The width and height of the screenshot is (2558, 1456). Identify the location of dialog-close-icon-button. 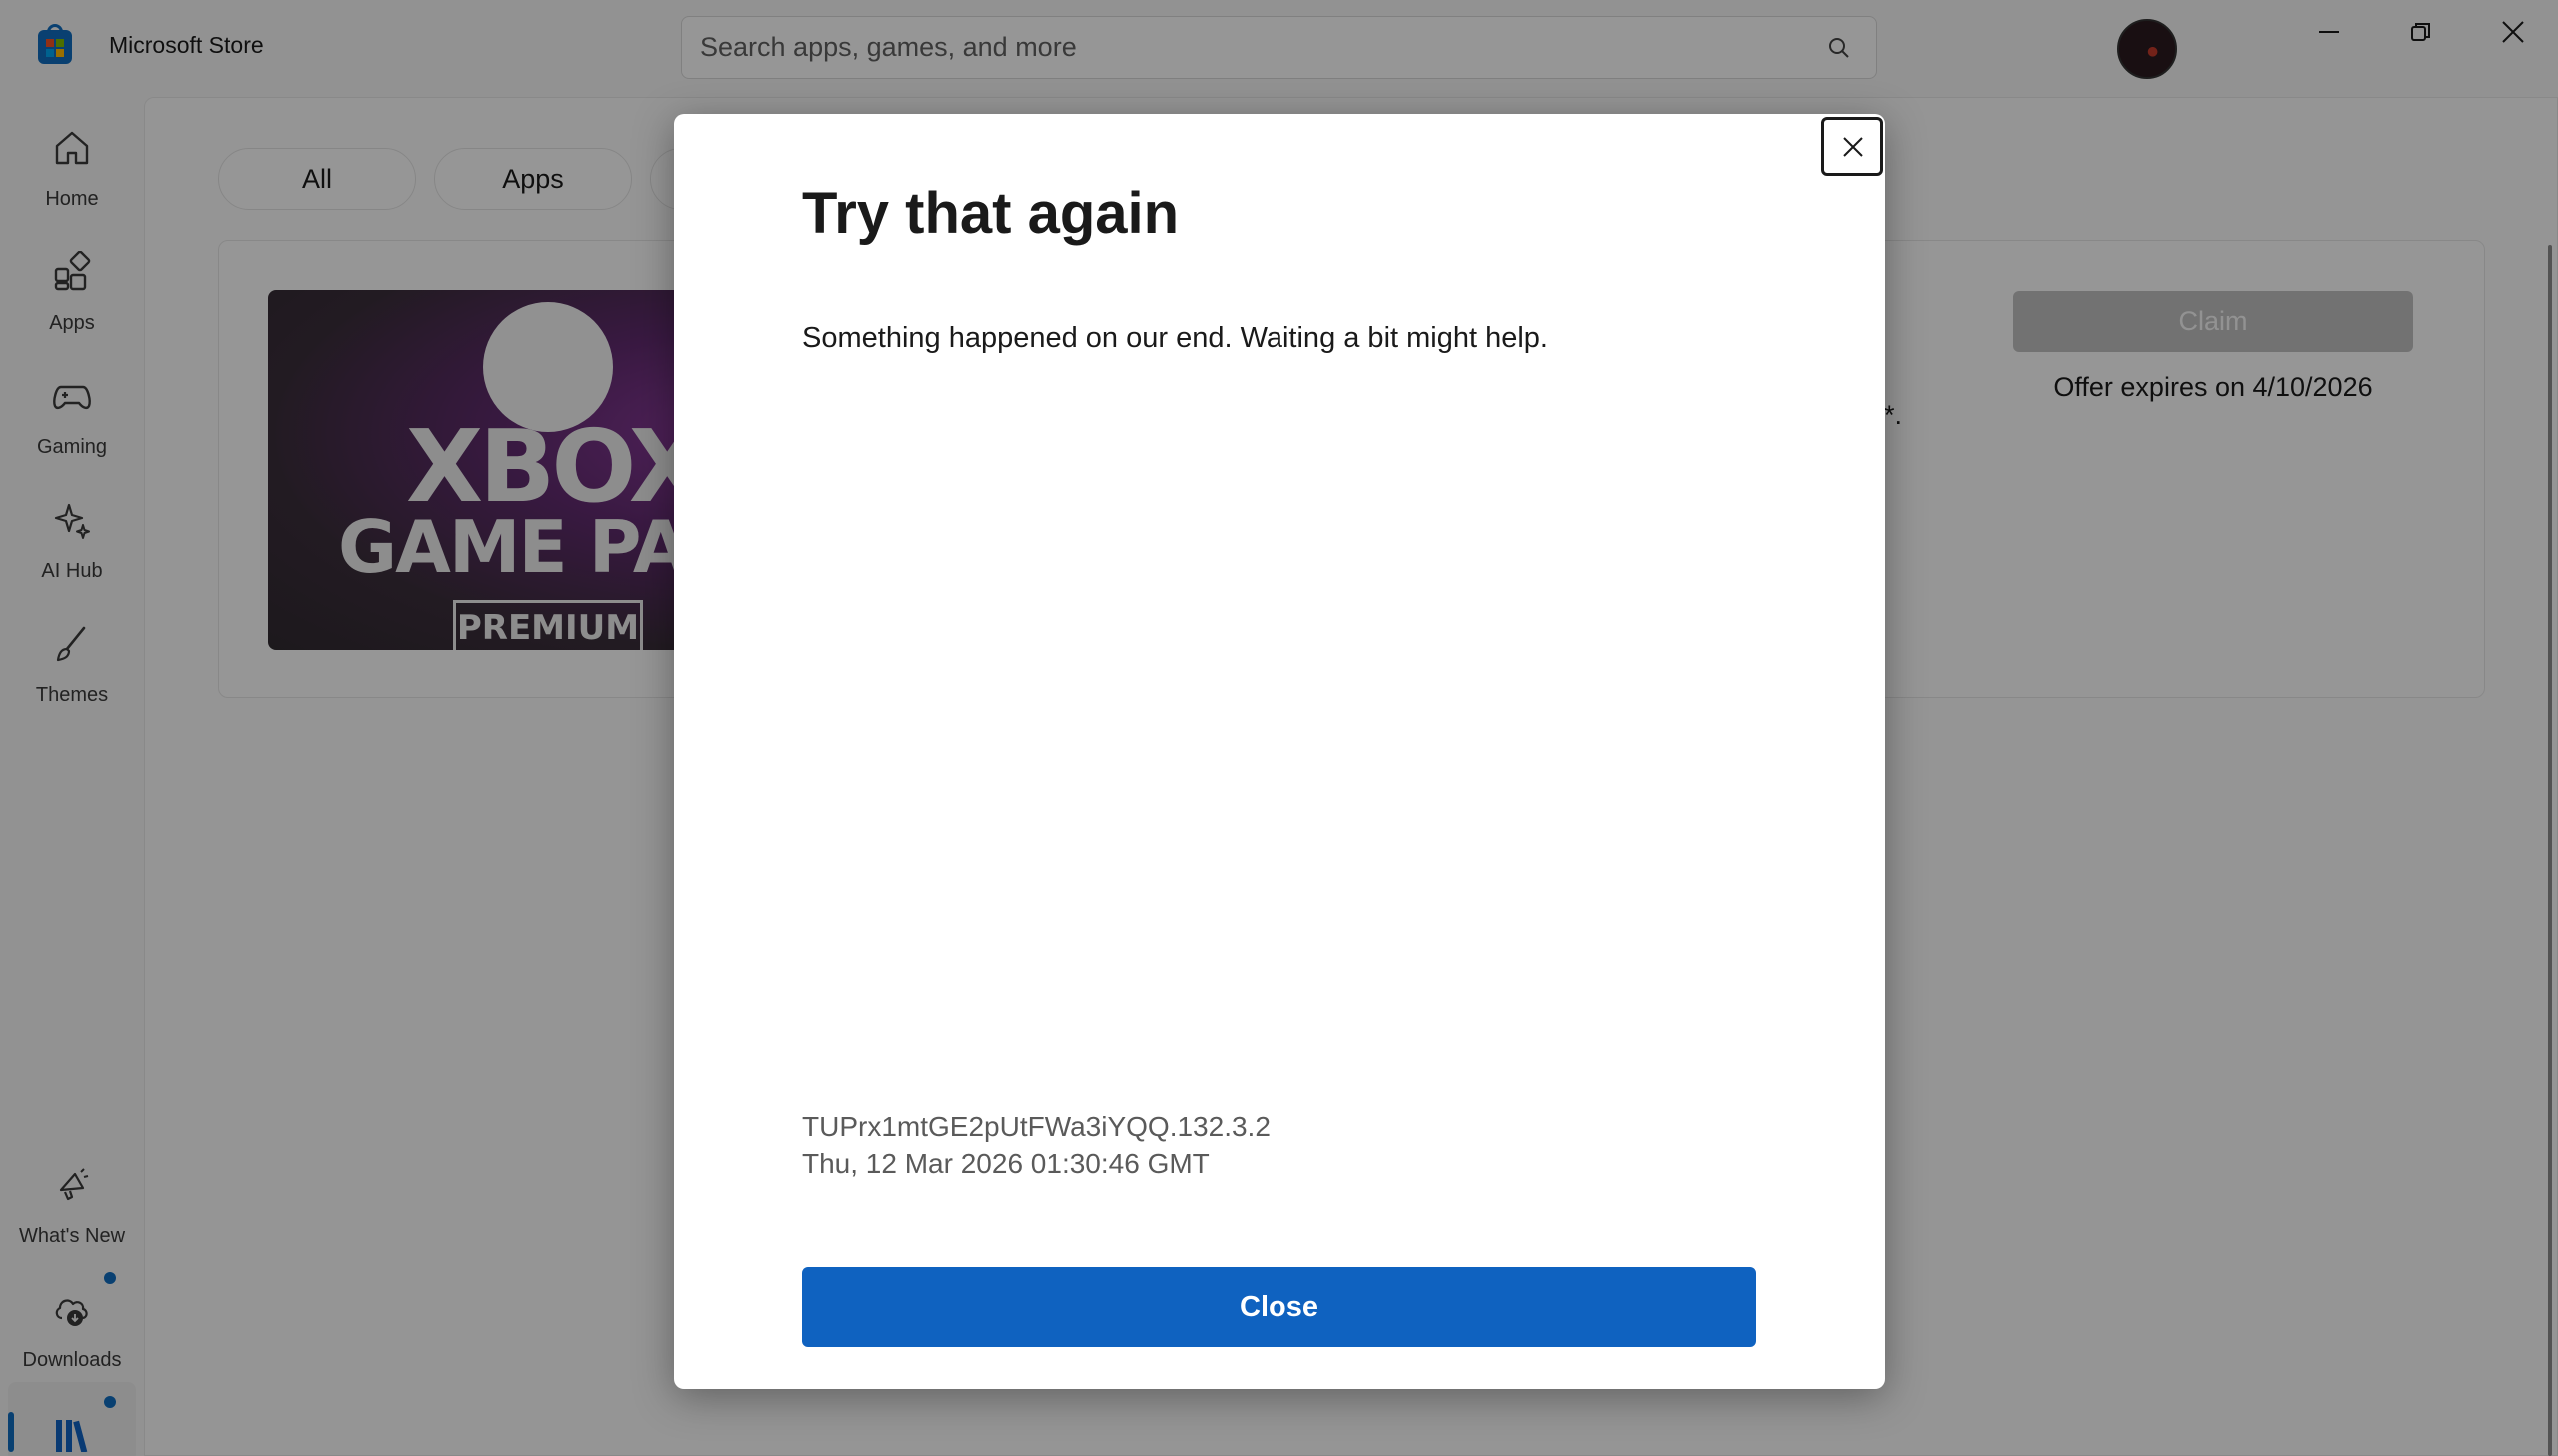
(1852, 147).